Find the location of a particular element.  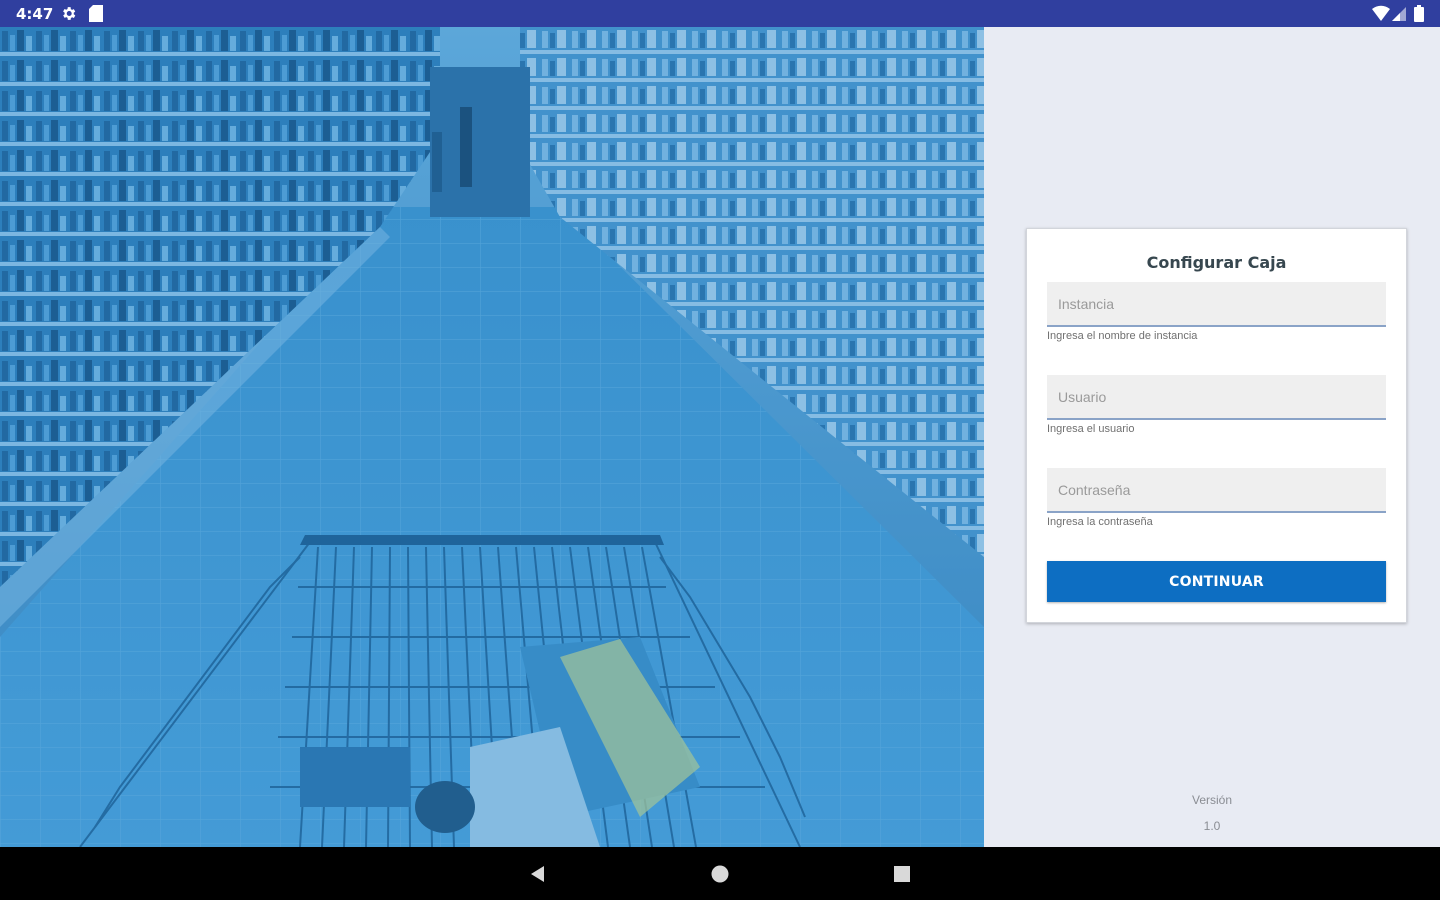

home-icon is located at coordinates (720, 874).